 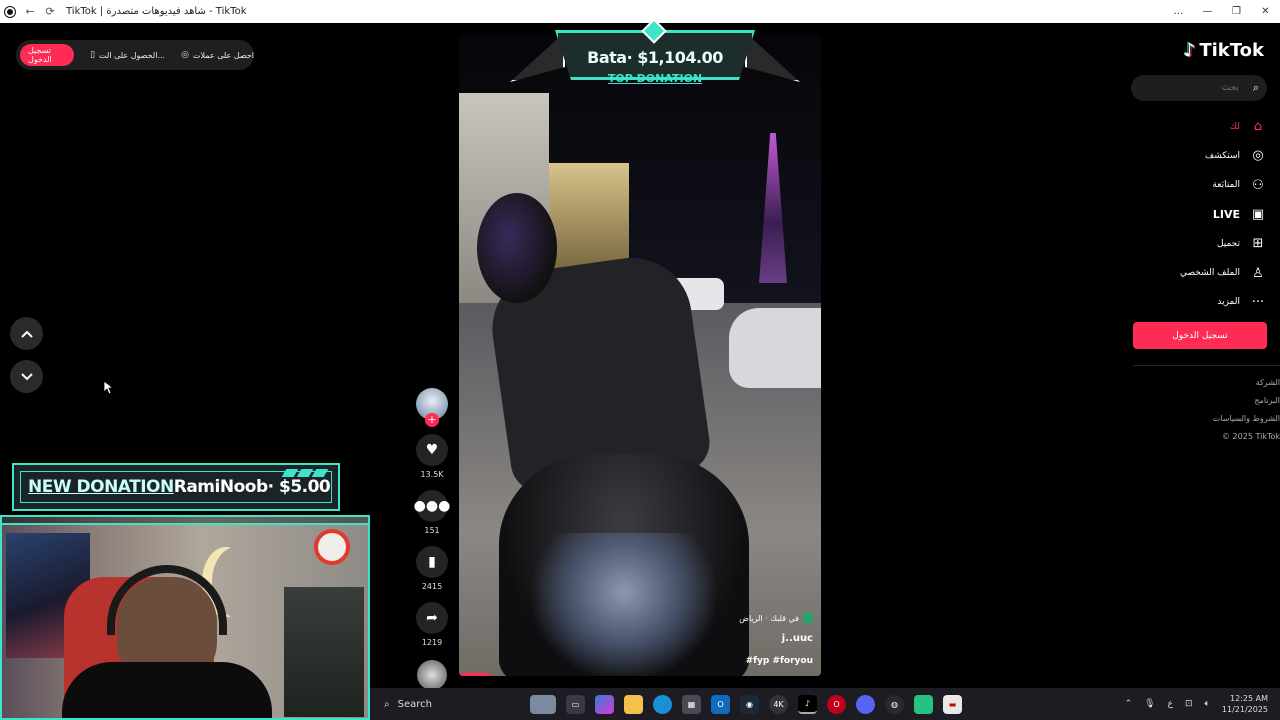 I want to click on tiktok-app-icon, so click(x=10, y=11).